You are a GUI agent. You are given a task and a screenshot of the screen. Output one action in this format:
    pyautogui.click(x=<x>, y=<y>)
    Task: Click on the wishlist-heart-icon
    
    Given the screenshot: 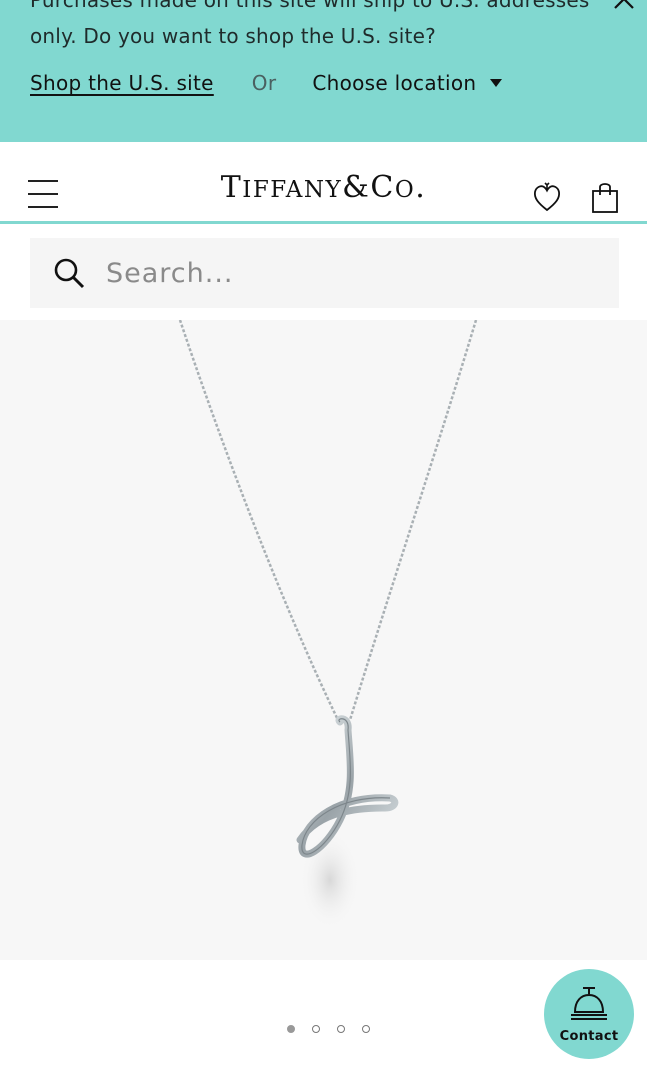 What is the action you would take?
    pyautogui.click(x=547, y=197)
    